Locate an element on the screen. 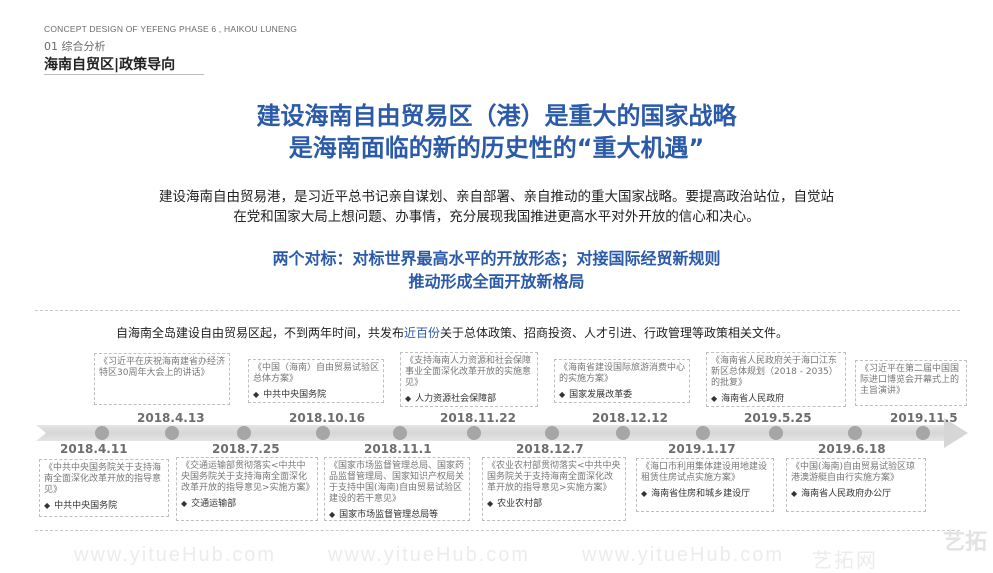 Image resolution: width=993 pixels, height=573 pixels. event-card: 《中国(海南)自由贸易试验区琼港澳游艇自由行实施方案》 海南省人民政府办公厅 is located at coordinates (856, 485).